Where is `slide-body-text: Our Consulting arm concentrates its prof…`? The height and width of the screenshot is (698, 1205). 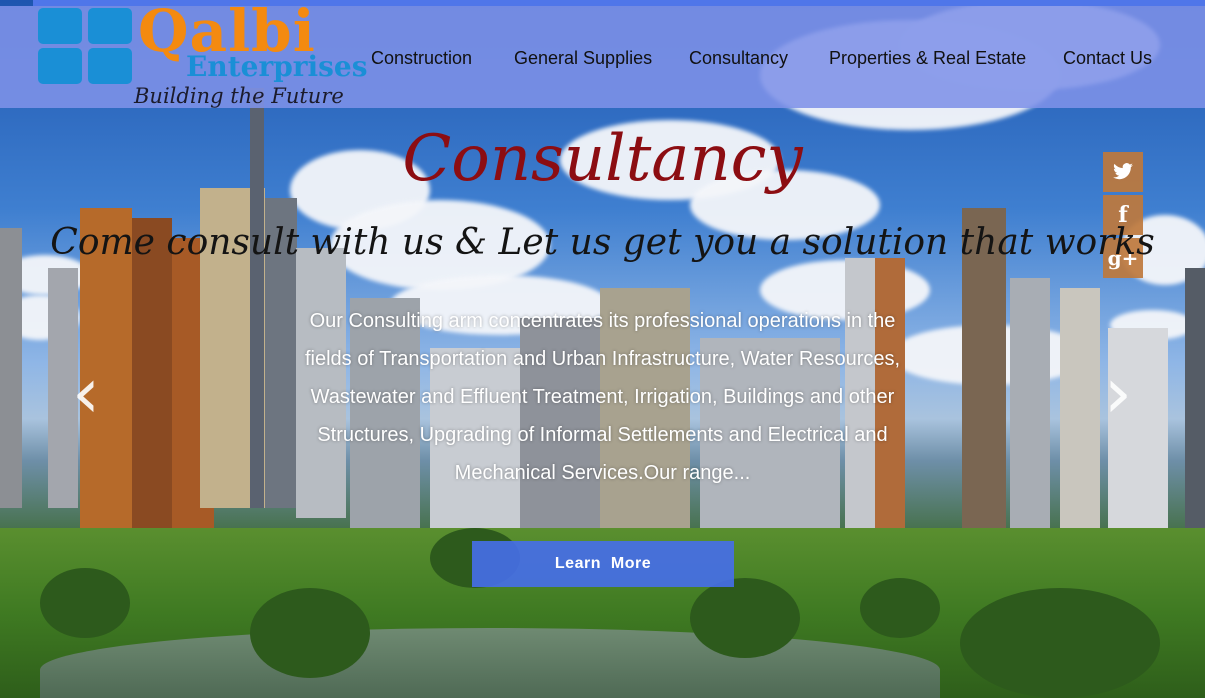 slide-body-text: Our Consulting arm concentrates its prof… is located at coordinates (602, 397).